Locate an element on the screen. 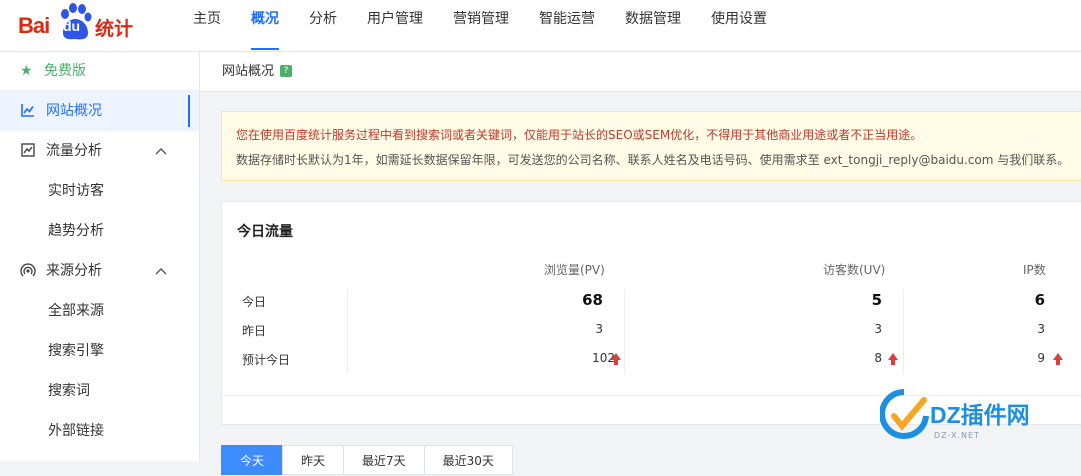 This screenshot has width=1081, height=476. forecast-uv-value: 8 is located at coordinates (878, 358).